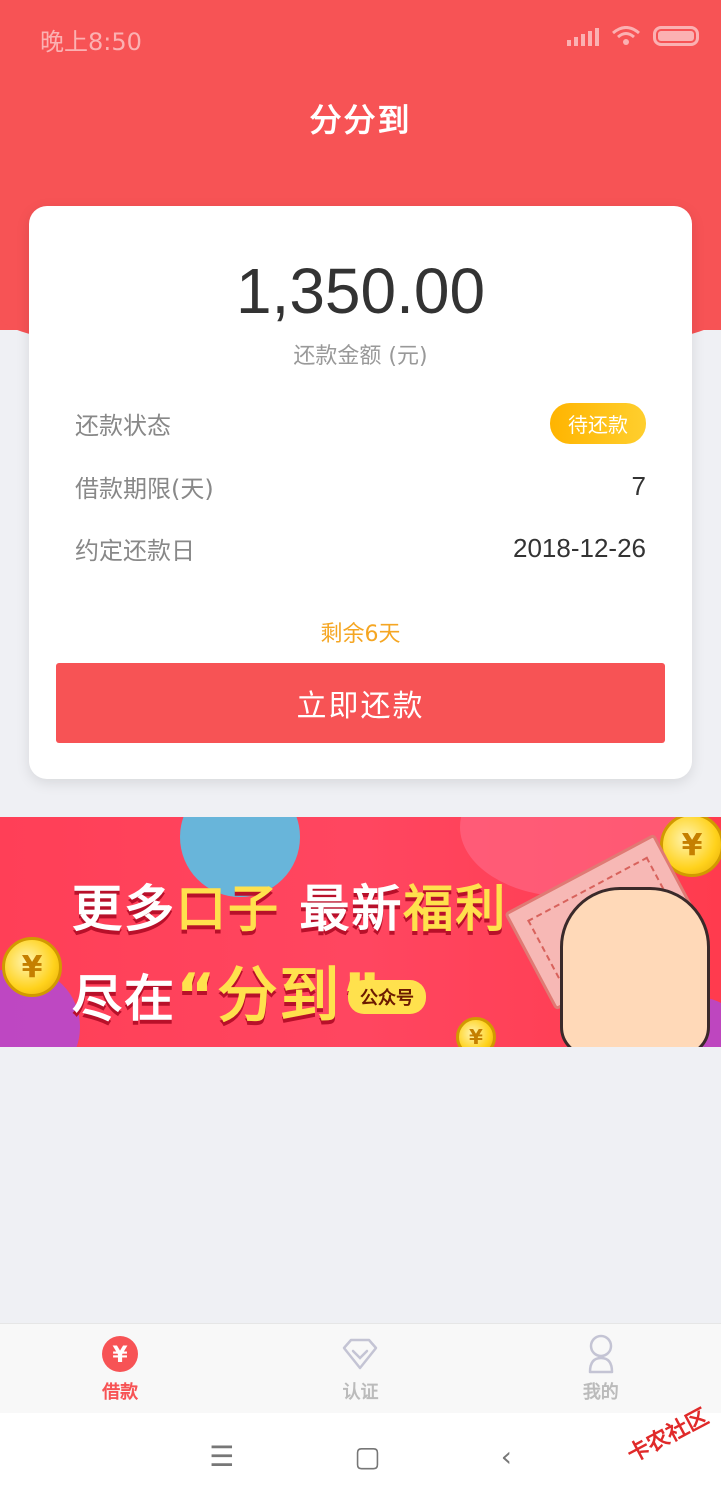 This screenshot has width=721, height=1500. What do you see at coordinates (635, 967) in the screenshot?
I see `hand-icon` at bounding box center [635, 967].